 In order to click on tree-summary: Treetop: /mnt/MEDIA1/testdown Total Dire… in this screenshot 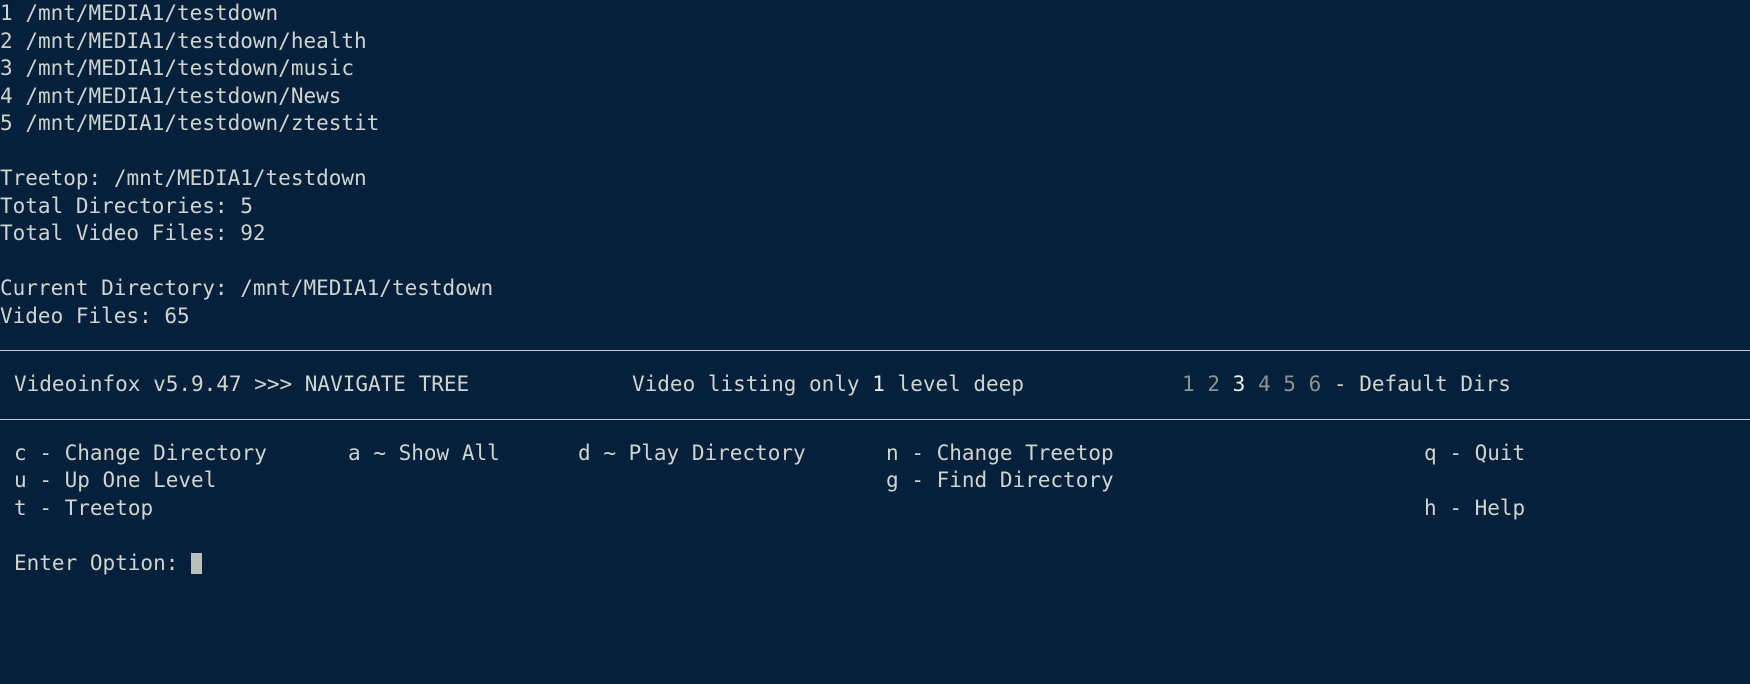, I will do `click(875, 206)`.